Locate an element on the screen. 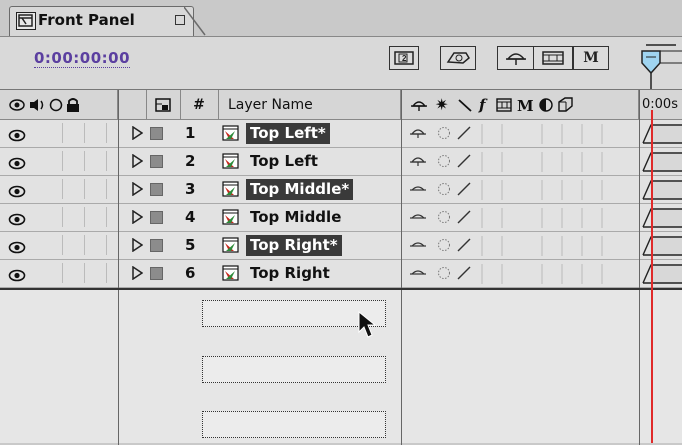 This screenshot has height=445, width=682. layer-name: Top Right is located at coordinates (290, 273).